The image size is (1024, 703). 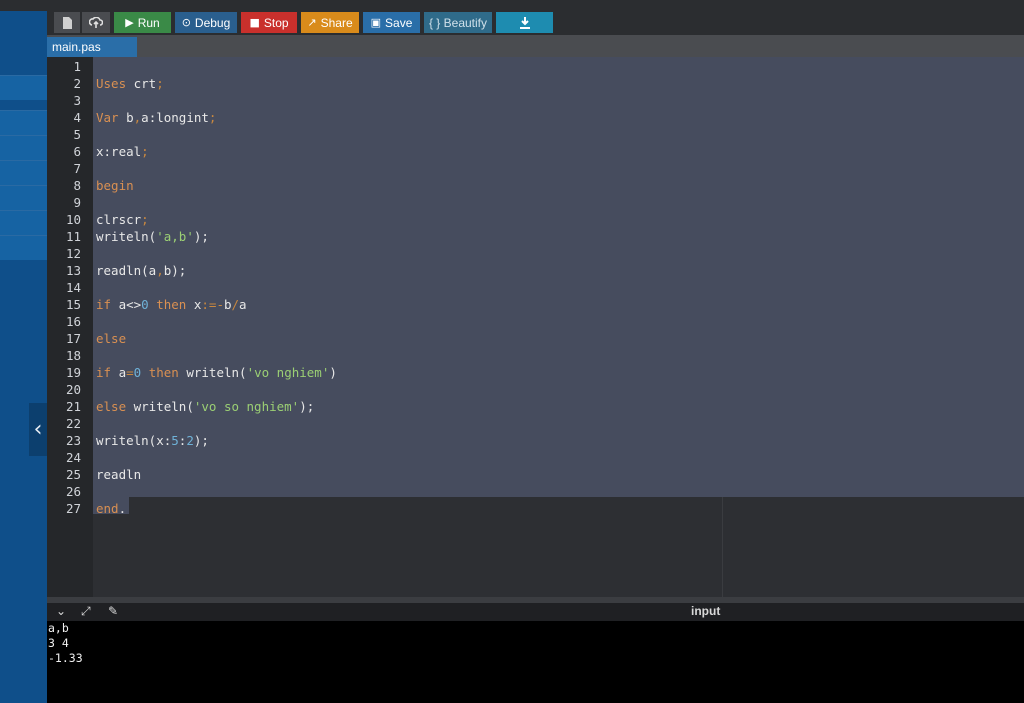 I want to click on code-token: 5, so click(x=175, y=440).